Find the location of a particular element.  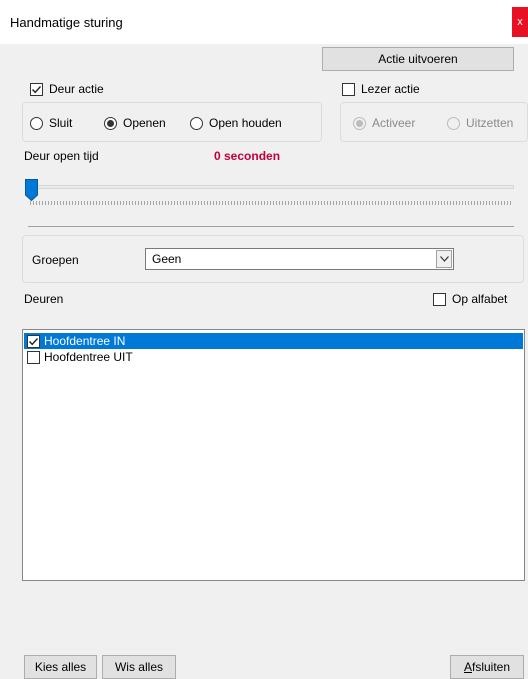

radio-uitzetten: Uitzetten is located at coordinates (480, 123).